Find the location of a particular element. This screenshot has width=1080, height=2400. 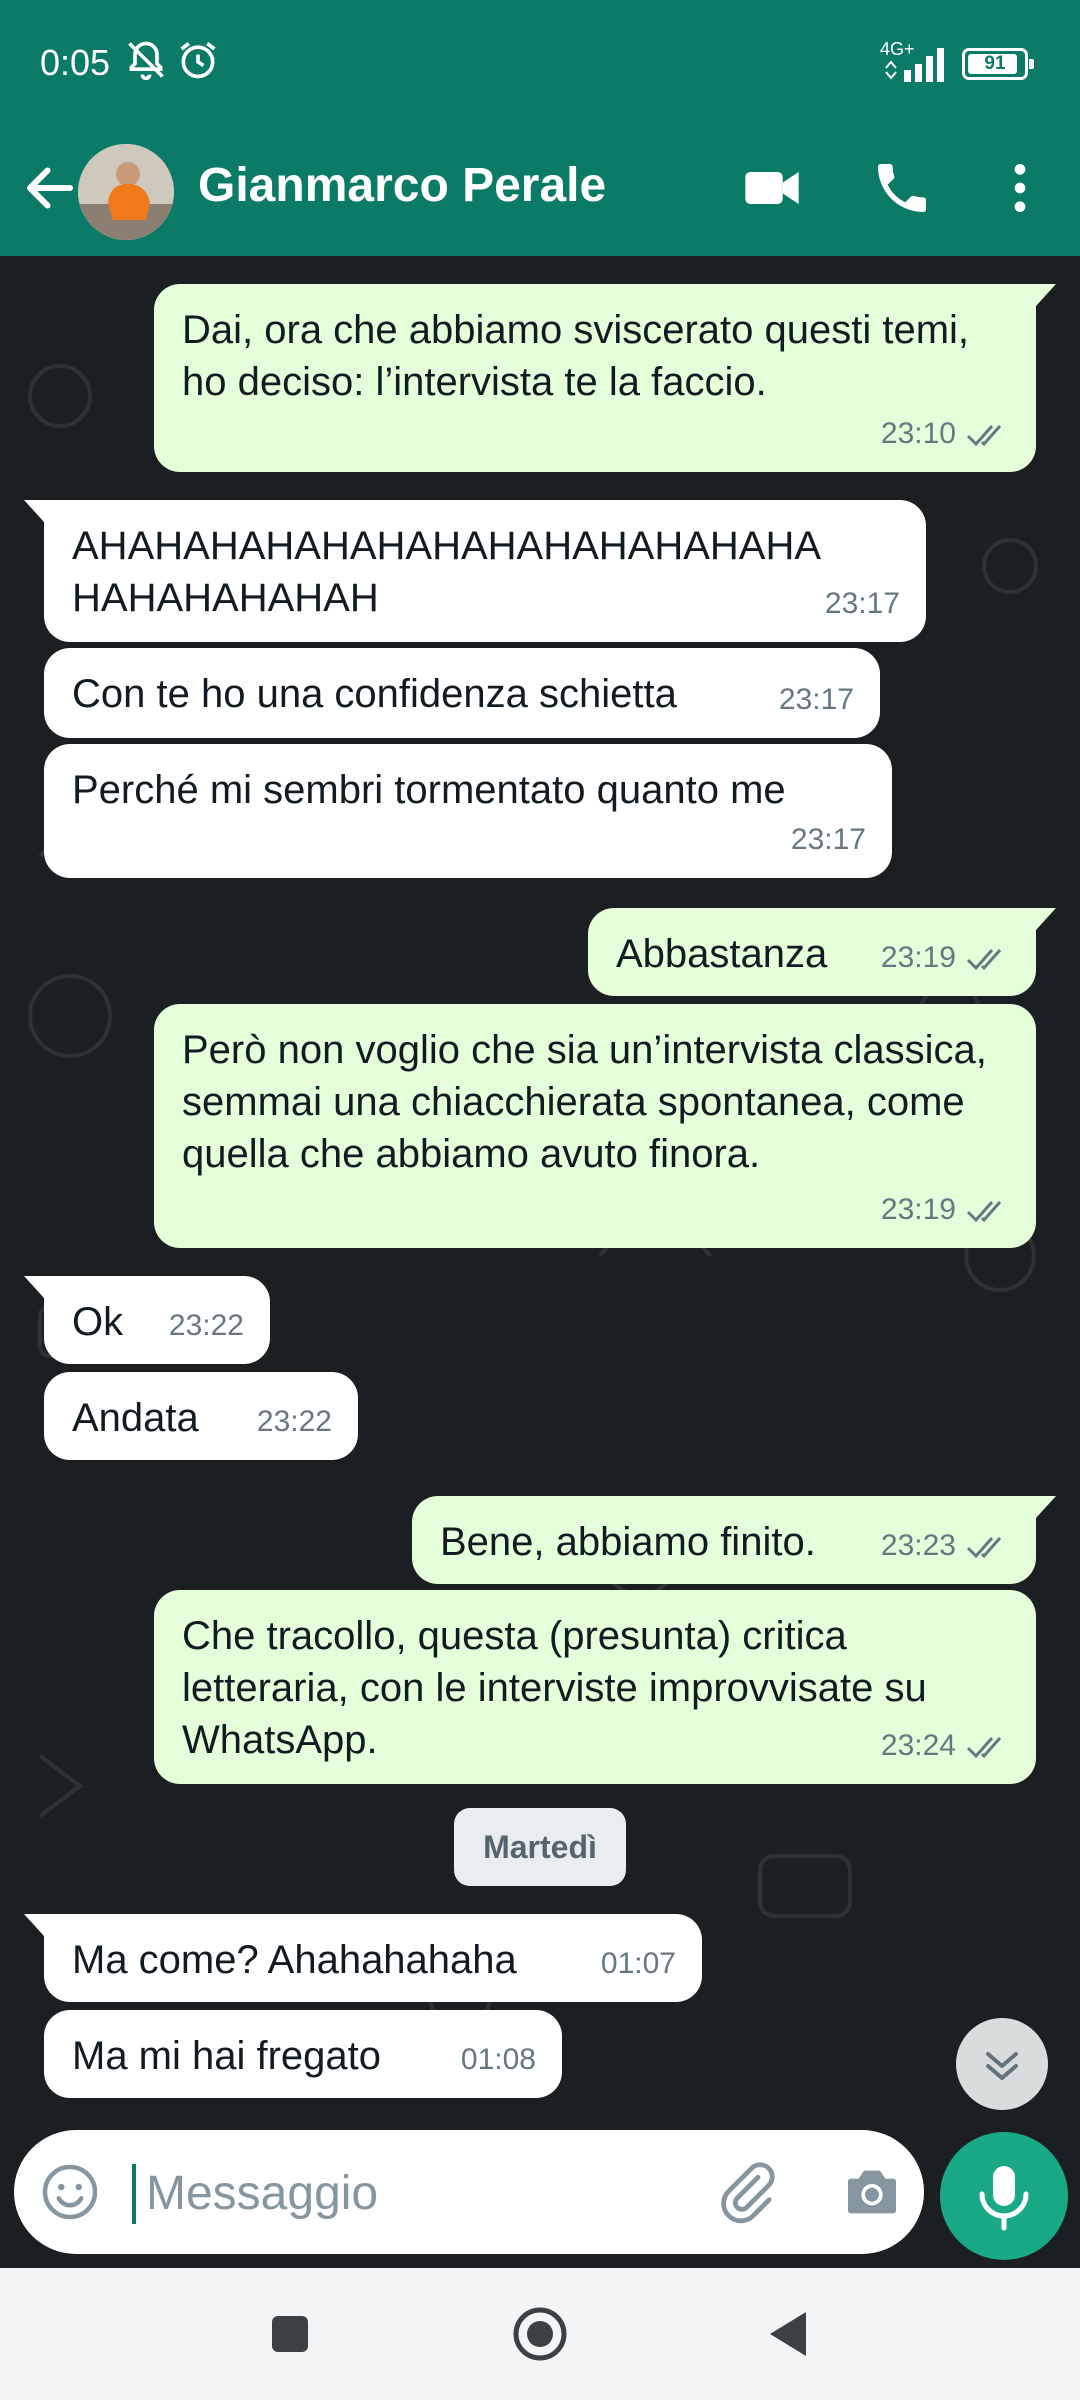

message-outgoing: Bene, abbiamo finito. 23:23 is located at coordinates (734, 1540).